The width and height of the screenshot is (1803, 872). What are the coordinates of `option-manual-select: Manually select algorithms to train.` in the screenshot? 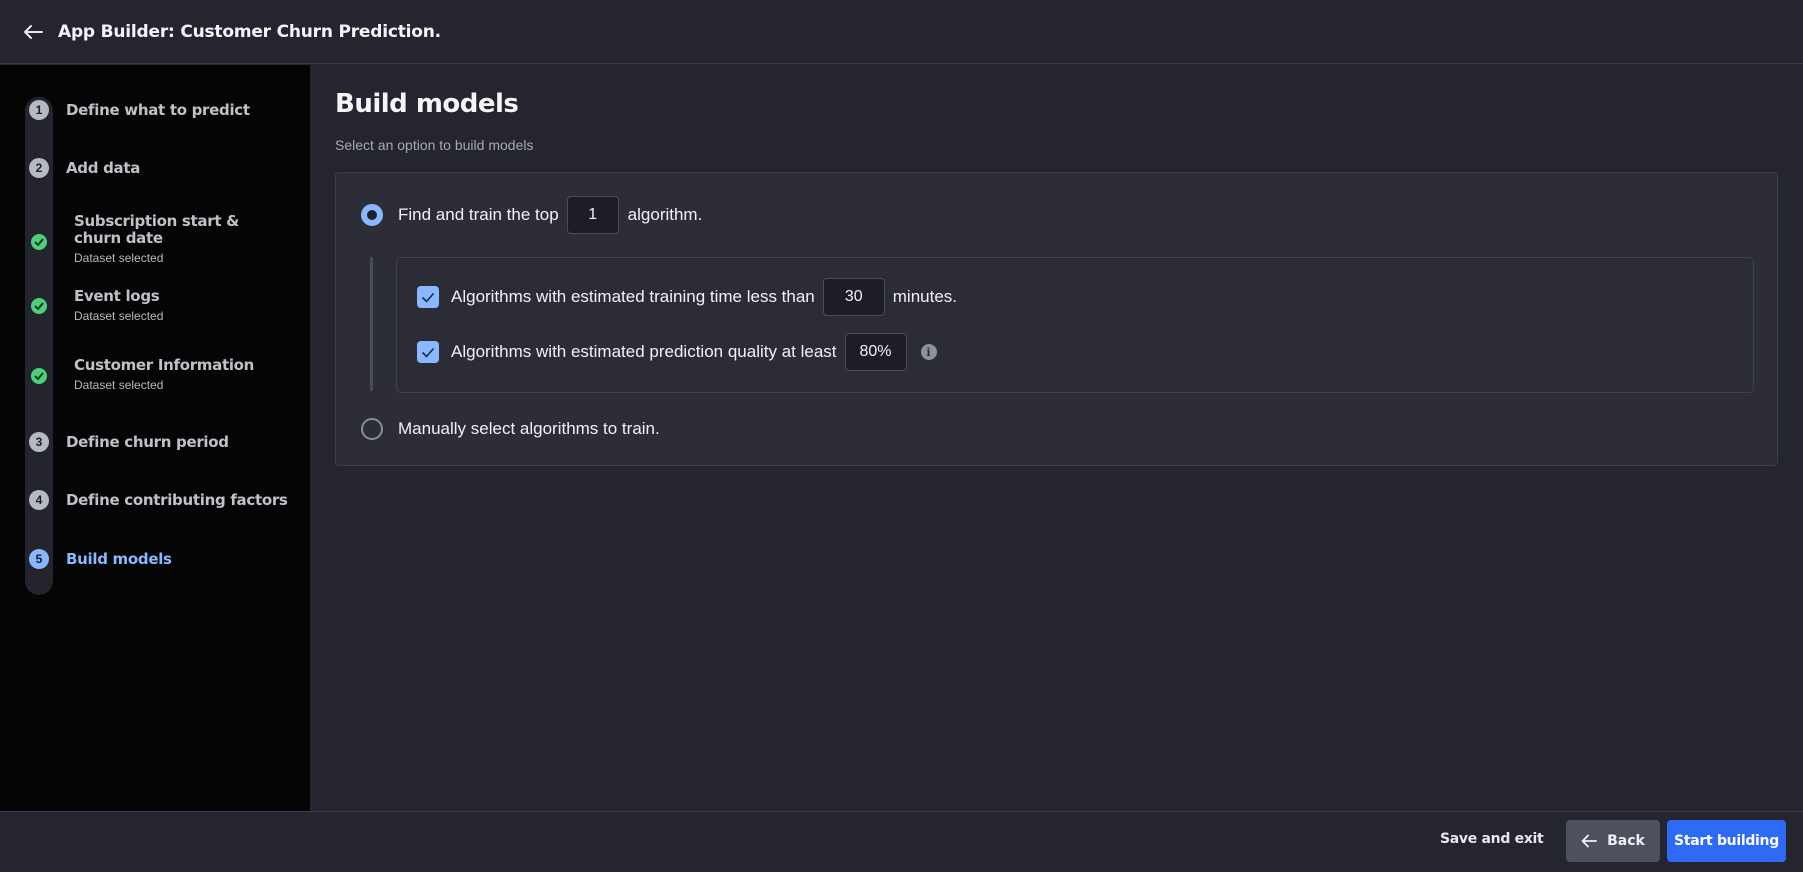 It's located at (510, 429).